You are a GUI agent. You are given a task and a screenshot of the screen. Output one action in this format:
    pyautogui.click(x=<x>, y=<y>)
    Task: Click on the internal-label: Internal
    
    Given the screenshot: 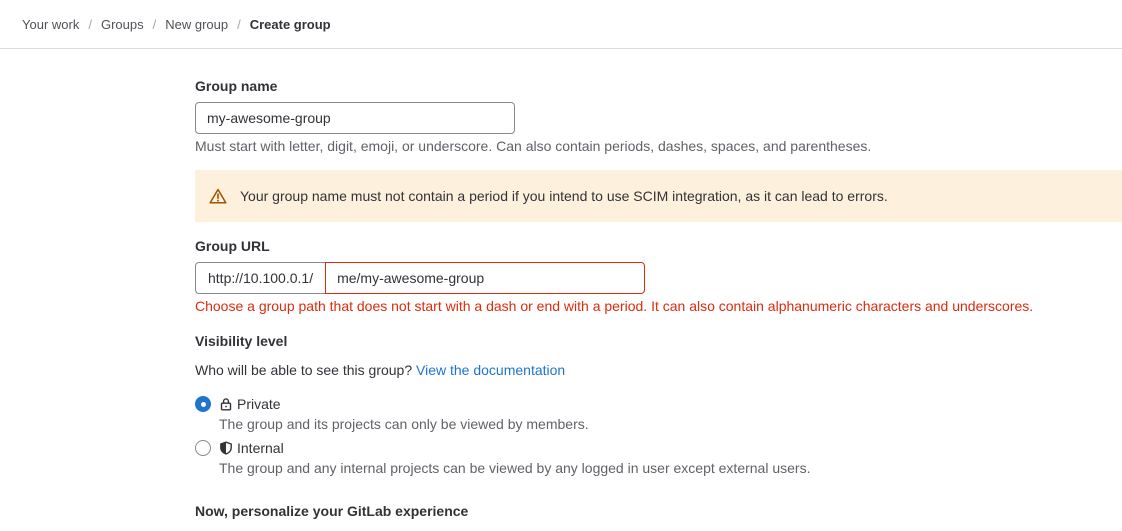 What is the action you would take?
    pyautogui.click(x=260, y=448)
    